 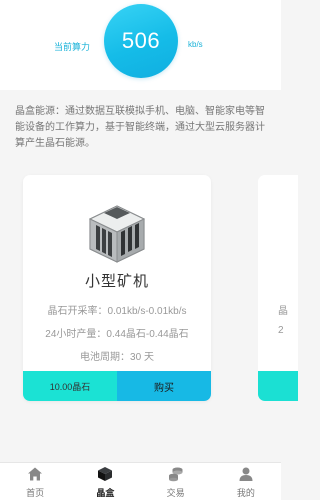 What do you see at coordinates (175, 493) in the screenshot?
I see `tab-label: 交易` at bounding box center [175, 493].